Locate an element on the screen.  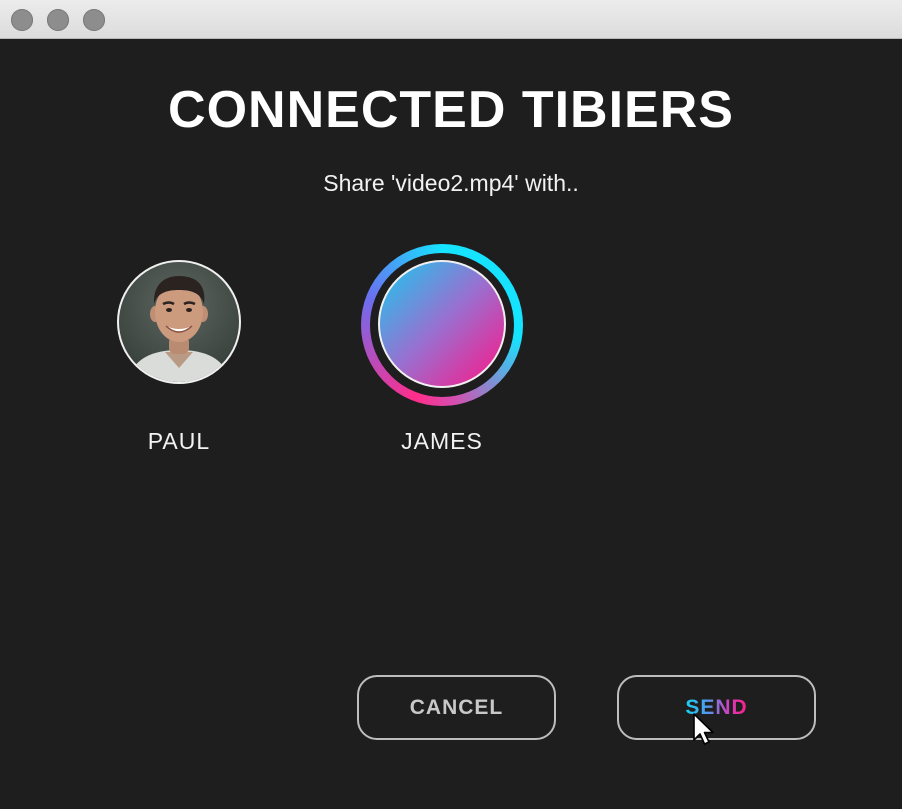
title-bar is located at coordinates (451, 19).